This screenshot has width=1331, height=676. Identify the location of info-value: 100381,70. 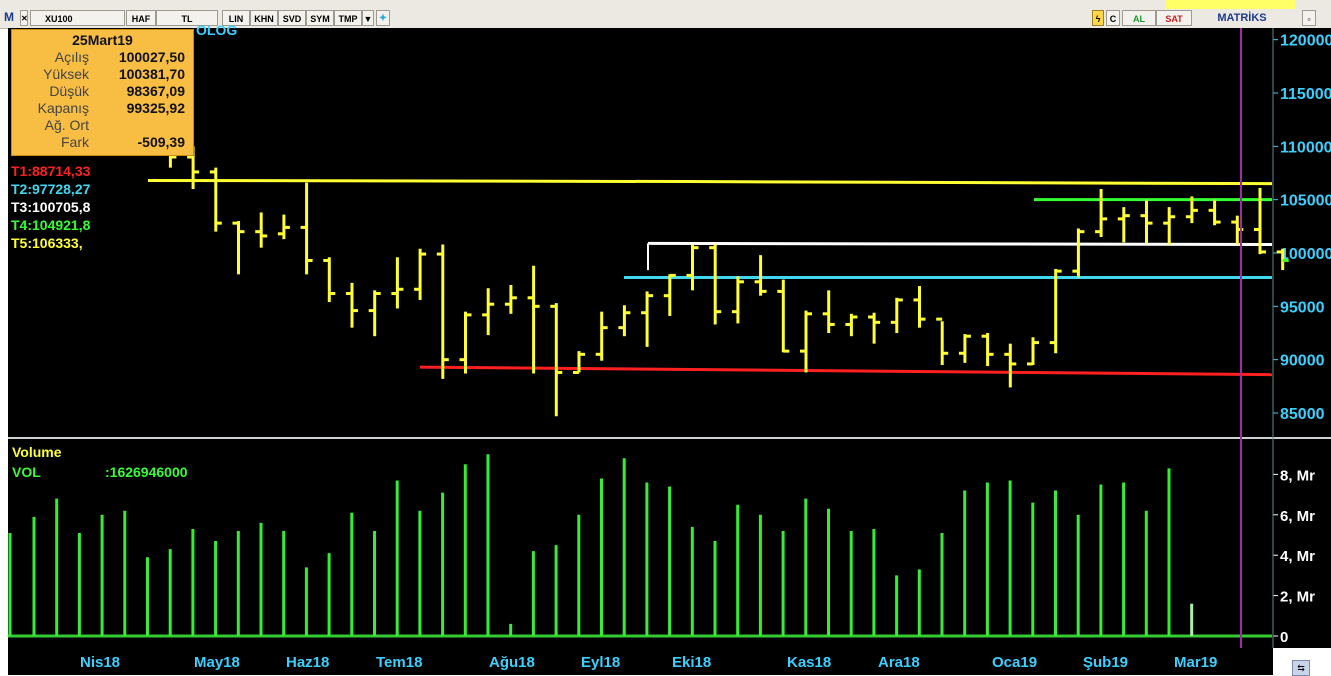
(151, 74).